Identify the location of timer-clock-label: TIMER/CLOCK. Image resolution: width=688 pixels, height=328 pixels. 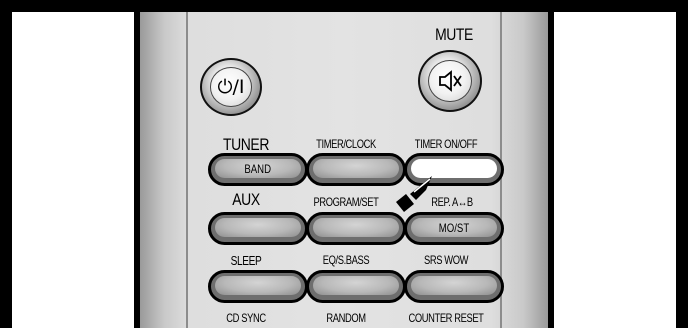
(346, 144).